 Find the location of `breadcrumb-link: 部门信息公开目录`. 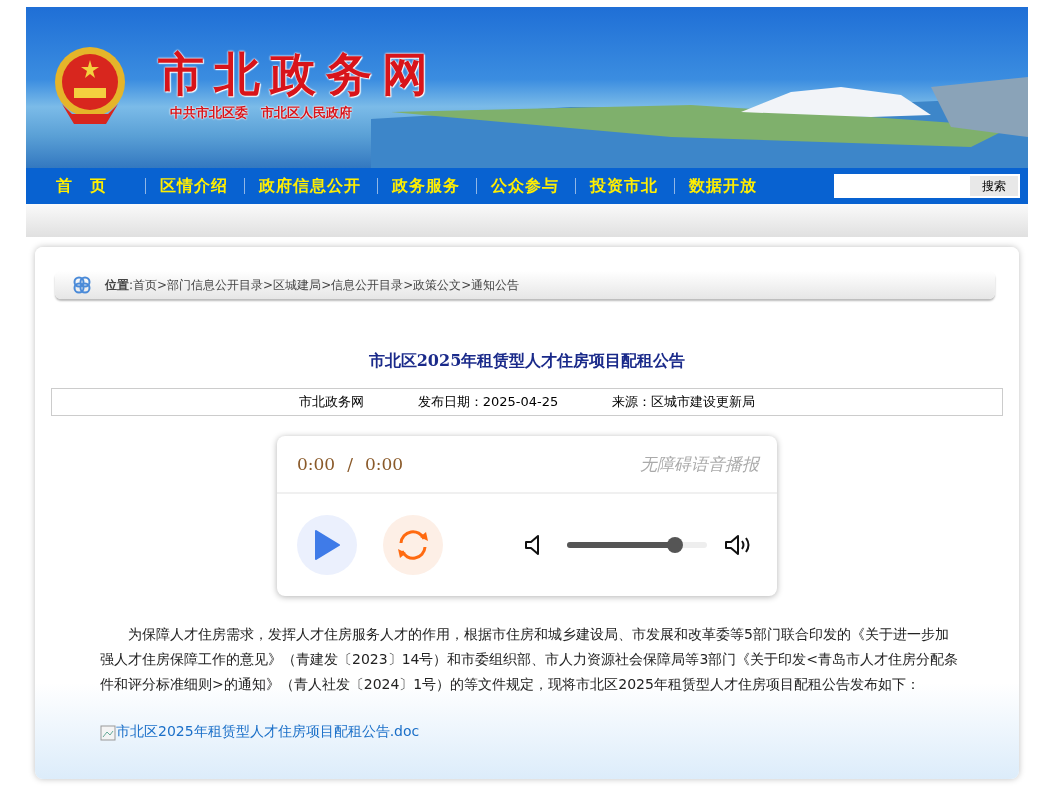

breadcrumb-link: 部门信息公开目录 is located at coordinates (215, 285).